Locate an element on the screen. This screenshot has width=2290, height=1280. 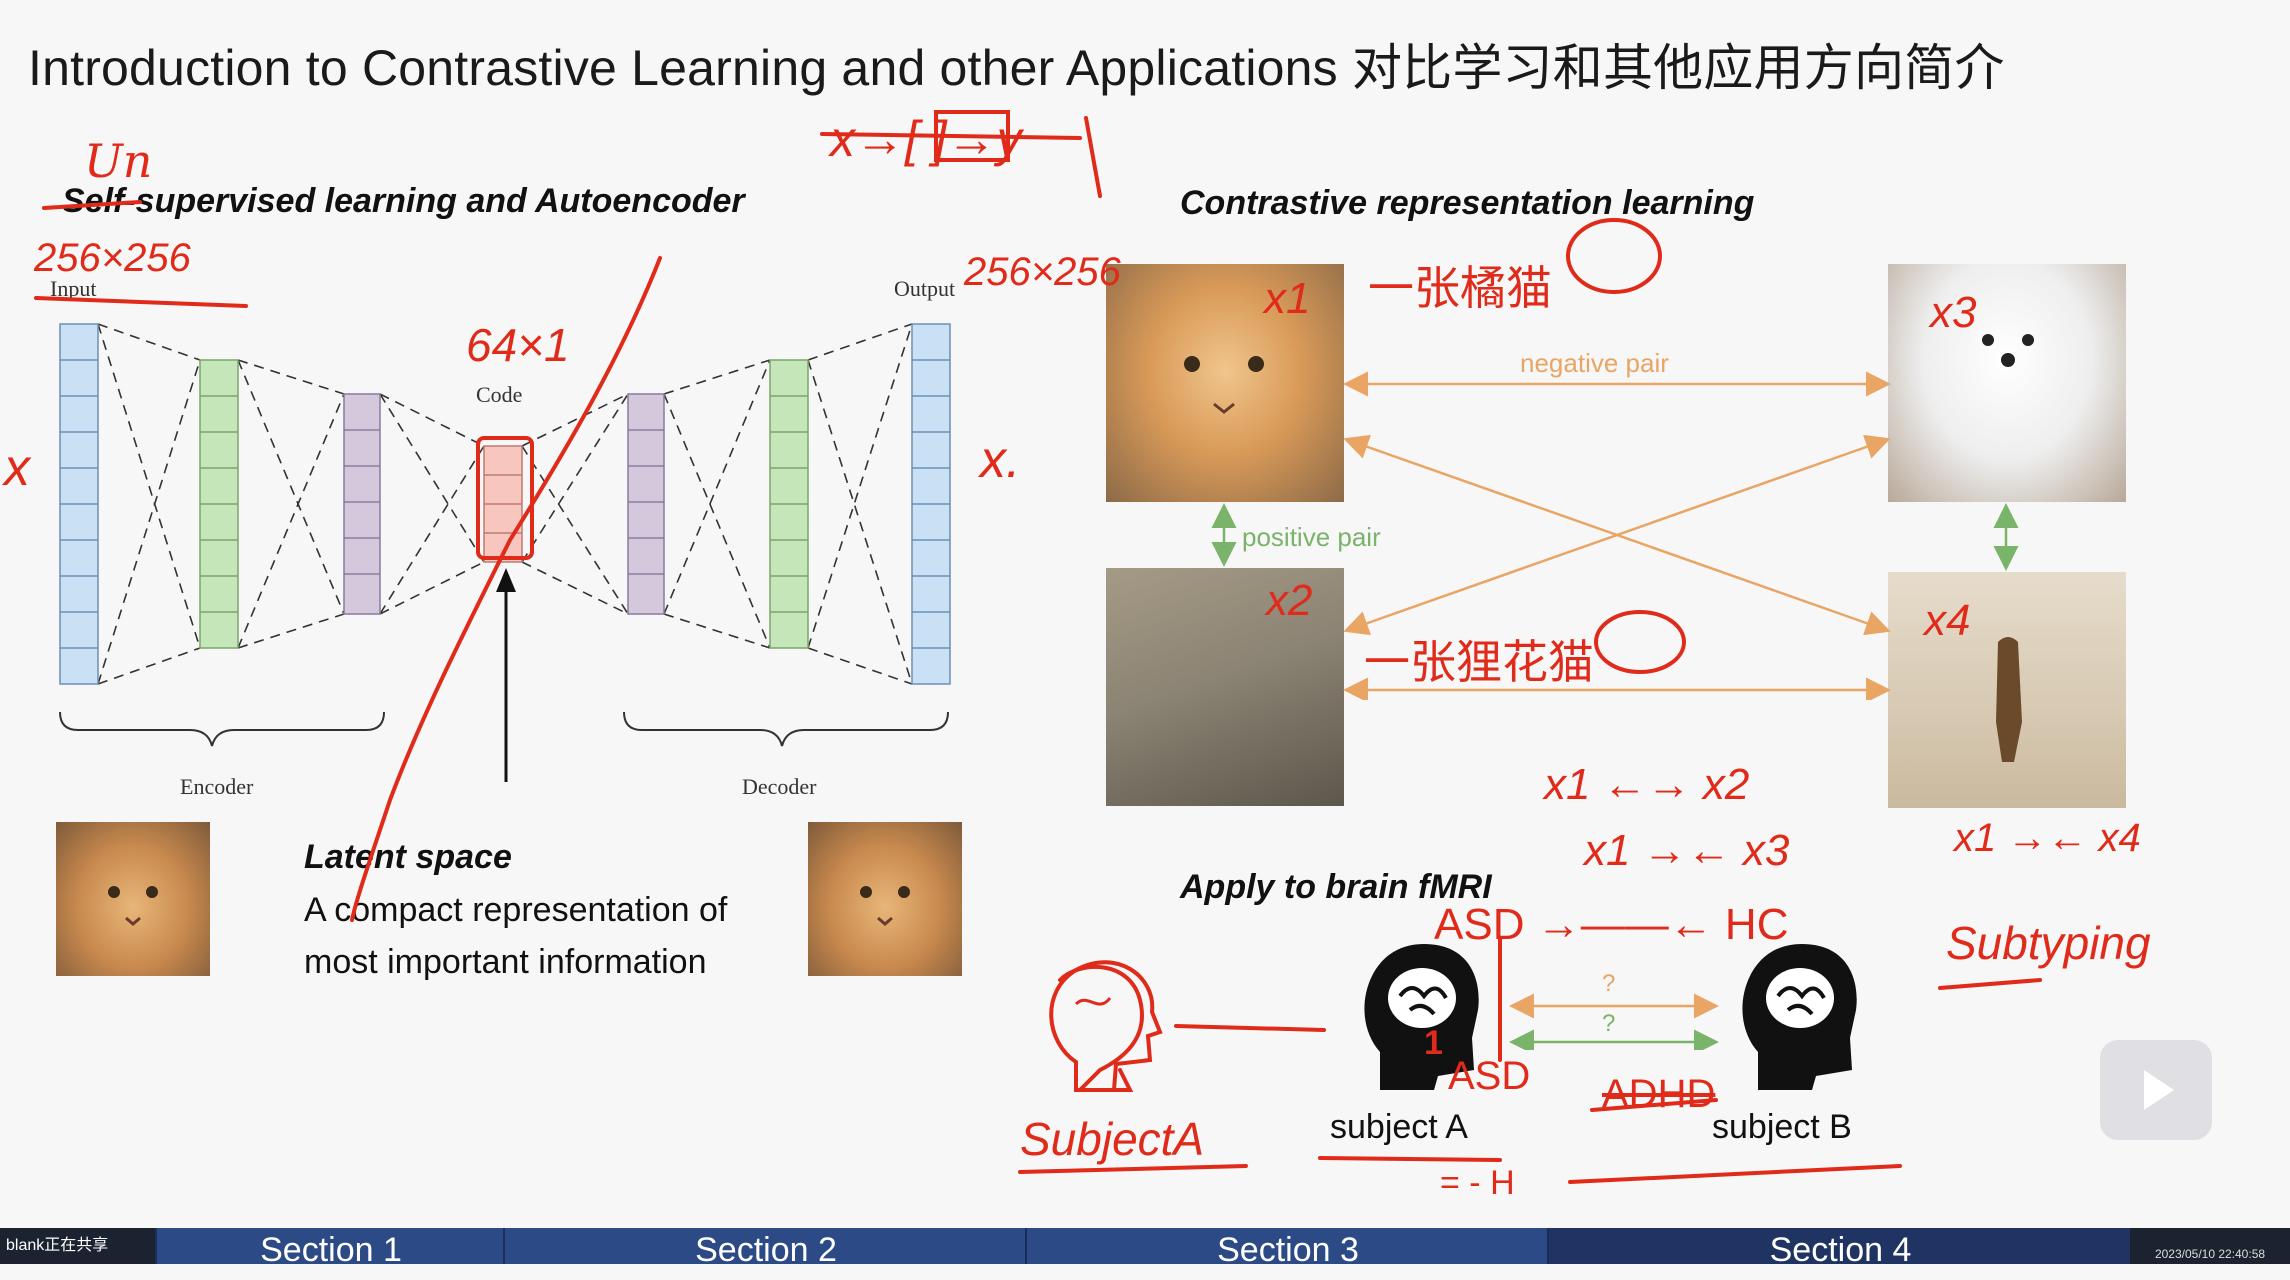
share-text: blank正在共享 is located at coordinates (57, 1245).